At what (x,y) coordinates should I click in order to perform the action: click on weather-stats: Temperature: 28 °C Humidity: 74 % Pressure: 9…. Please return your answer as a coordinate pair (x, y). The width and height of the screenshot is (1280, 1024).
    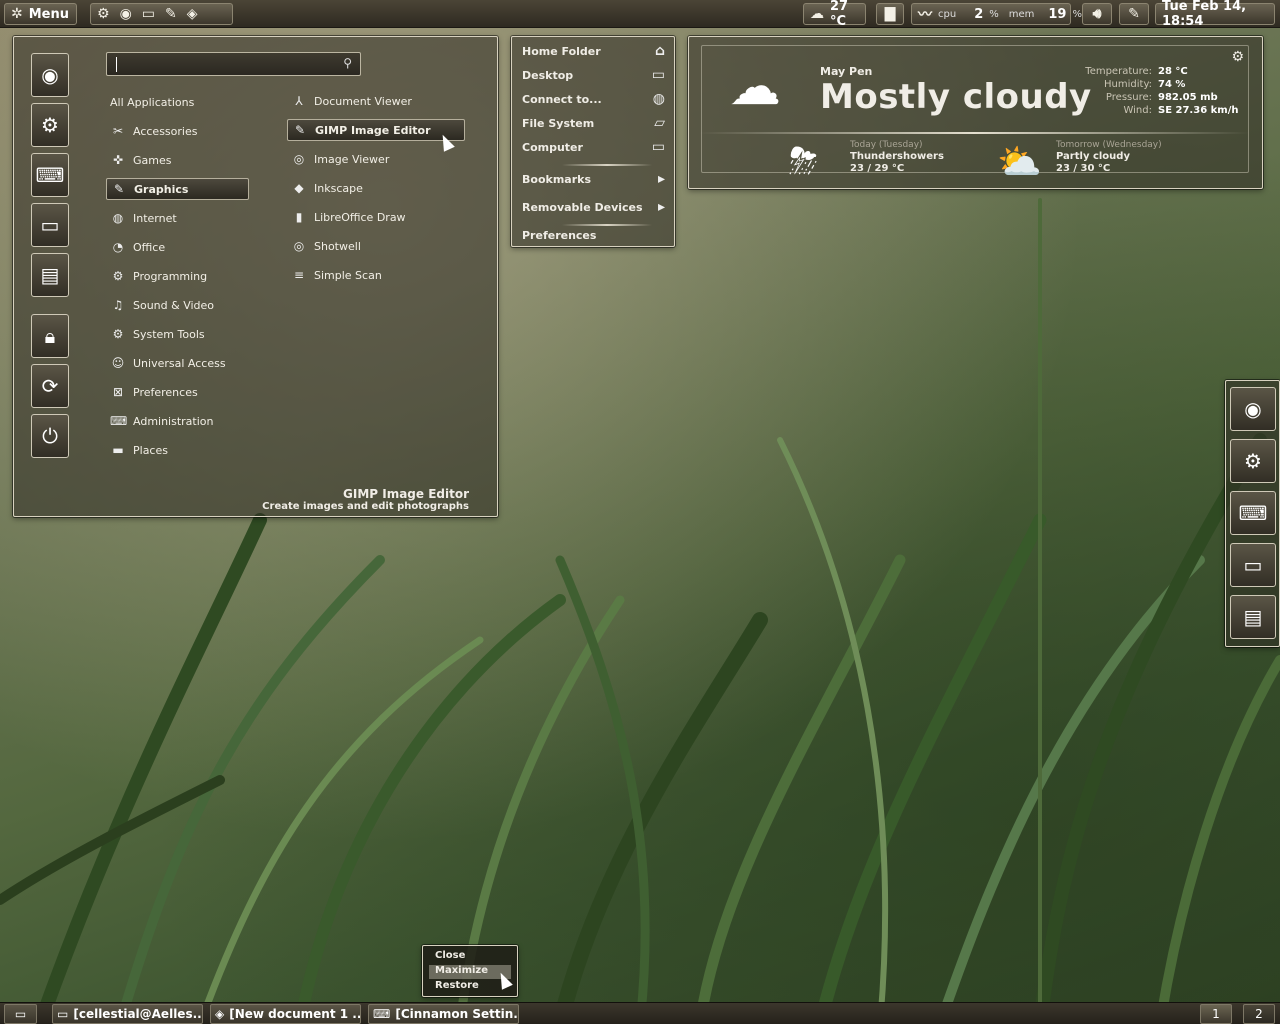
    Looking at the image, I should click on (1156, 91).